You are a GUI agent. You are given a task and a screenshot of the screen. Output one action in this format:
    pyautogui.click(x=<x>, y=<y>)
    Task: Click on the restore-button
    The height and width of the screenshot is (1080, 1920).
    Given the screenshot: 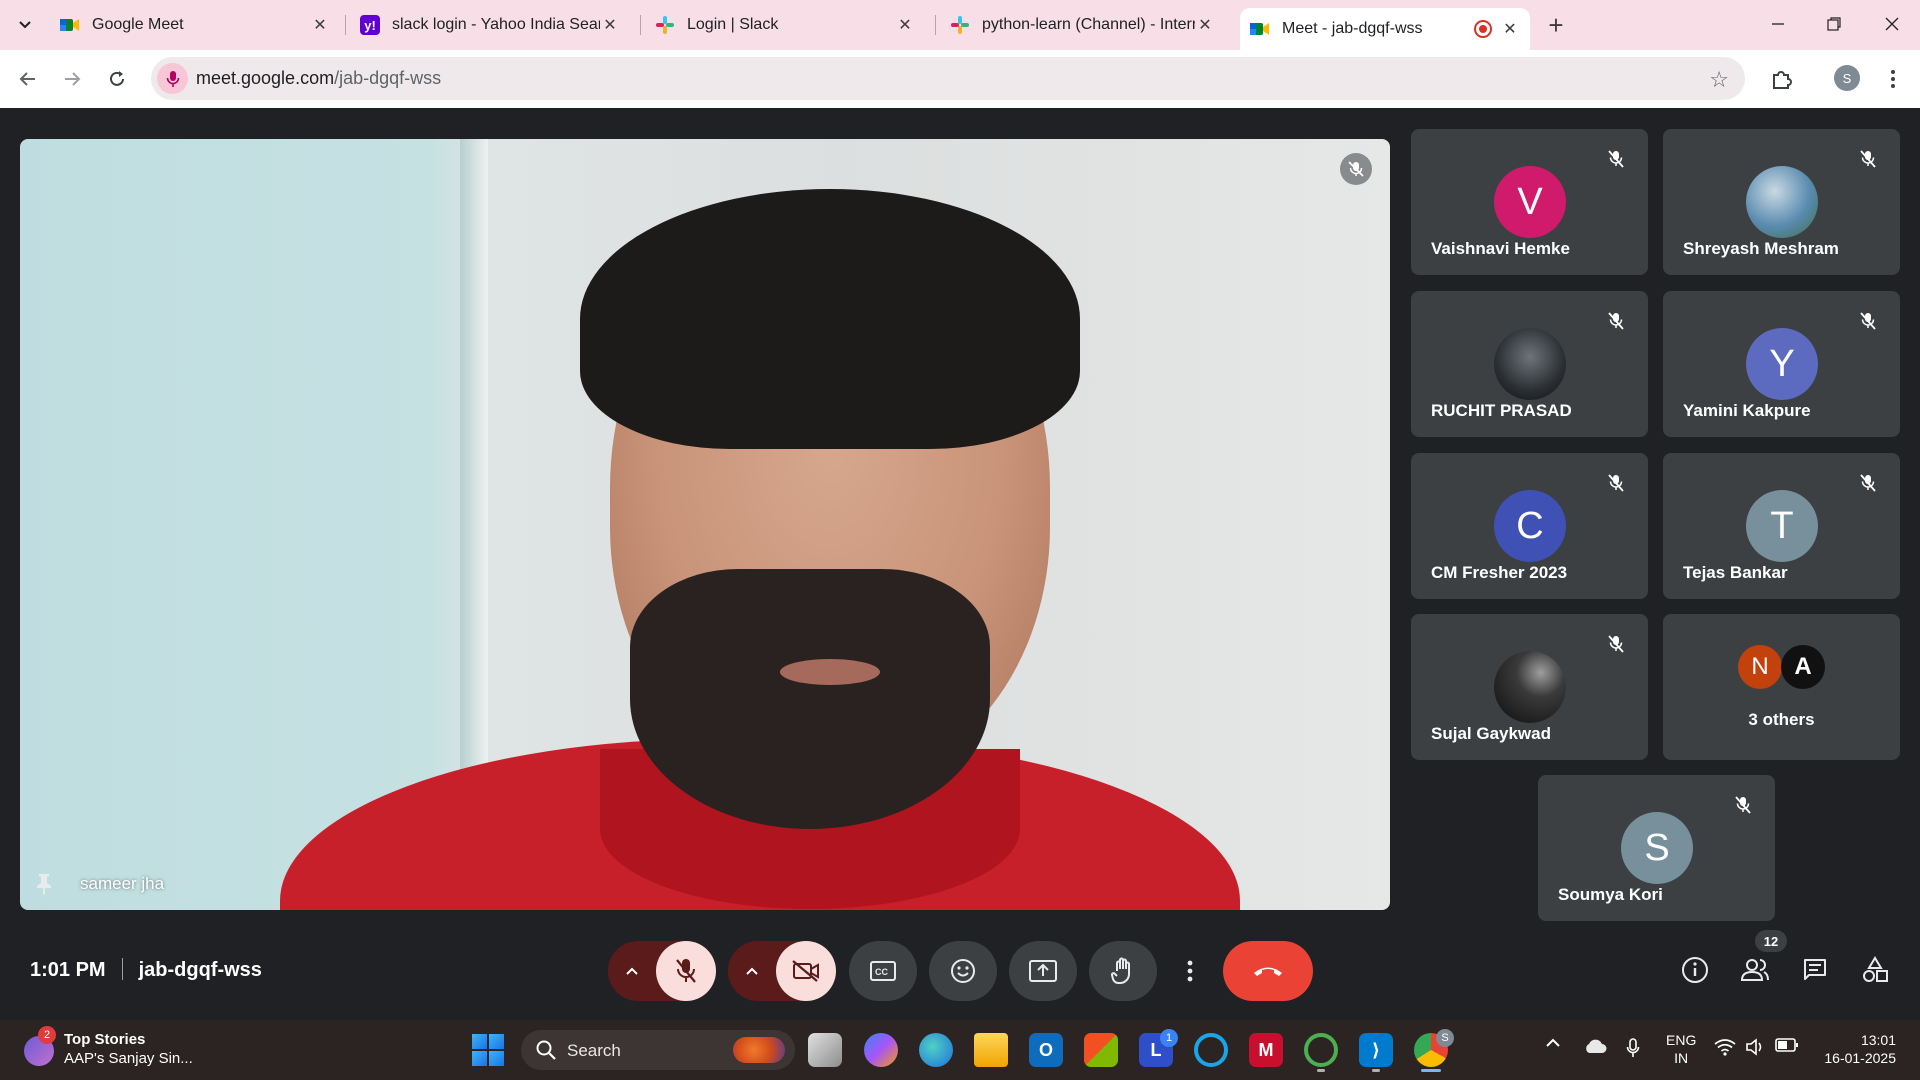 What is the action you would take?
    pyautogui.click(x=1834, y=24)
    